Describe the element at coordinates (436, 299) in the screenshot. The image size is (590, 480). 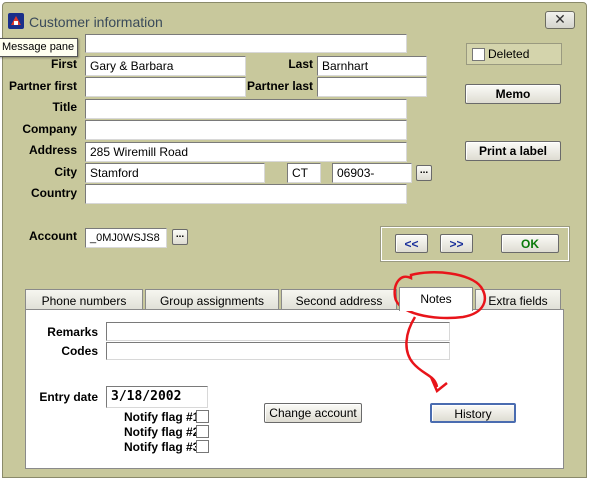
I see `tab-notes: Notes` at that location.